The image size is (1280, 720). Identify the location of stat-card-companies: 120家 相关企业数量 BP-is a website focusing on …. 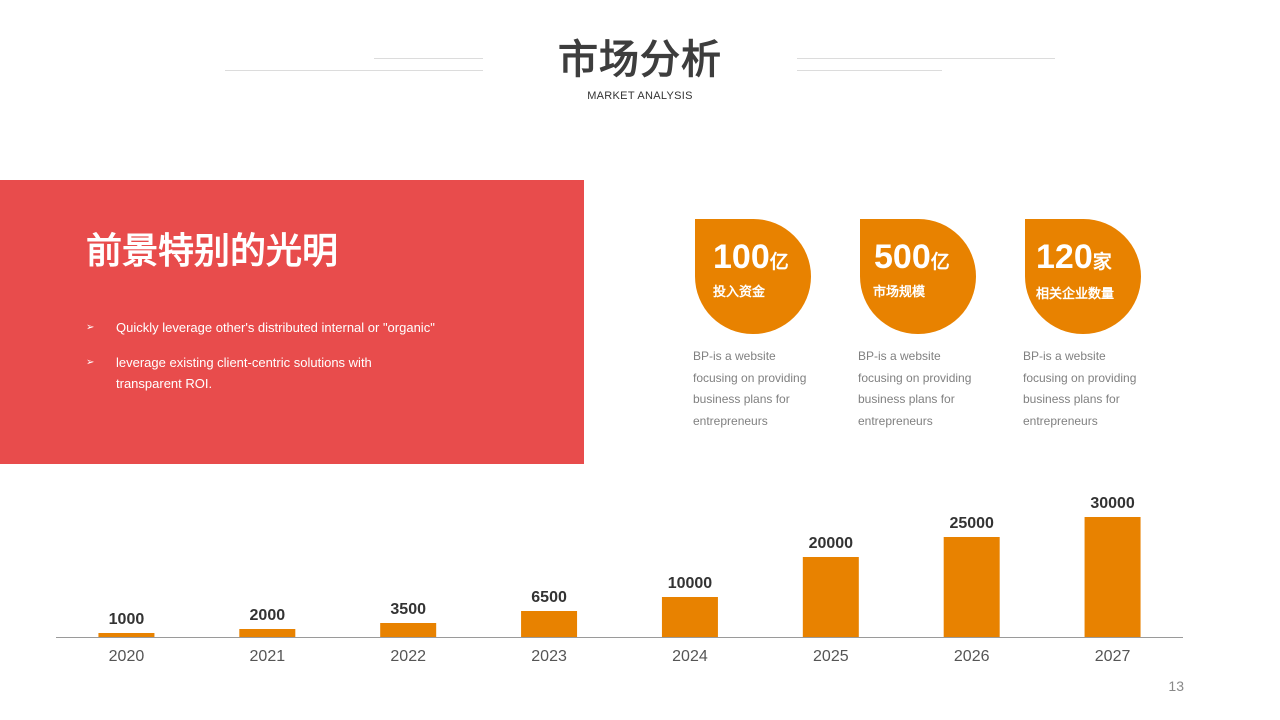
(1104, 329).